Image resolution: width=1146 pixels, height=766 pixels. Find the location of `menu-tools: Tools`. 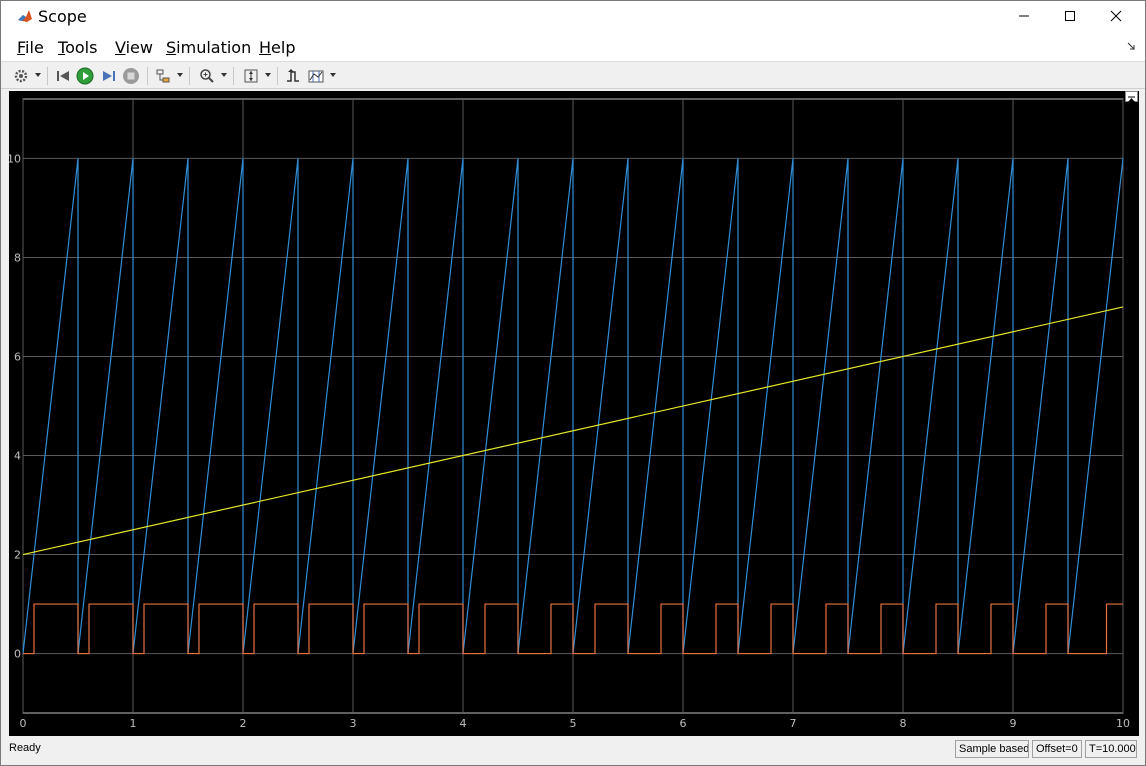

menu-tools: Tools is located at coordinates (77, 47).